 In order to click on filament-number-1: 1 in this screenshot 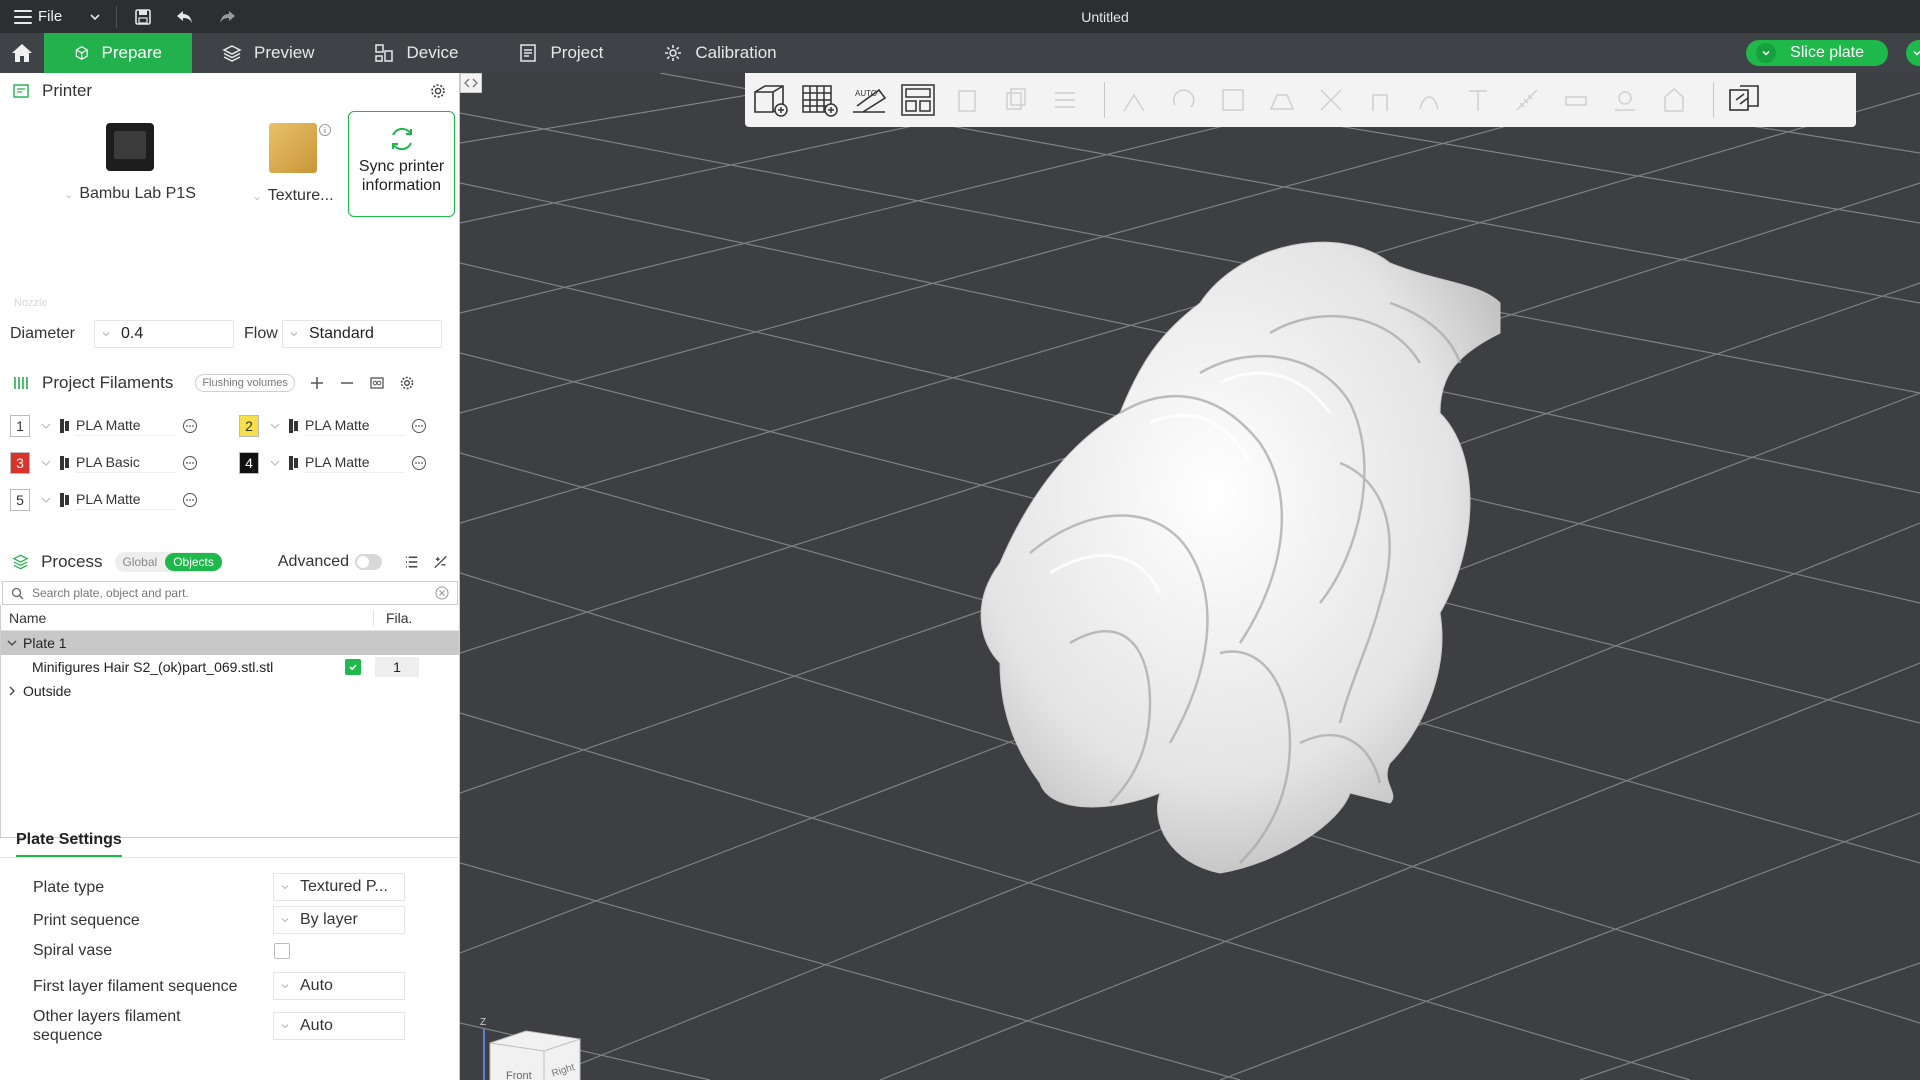, I will do `click(20, 426)`.